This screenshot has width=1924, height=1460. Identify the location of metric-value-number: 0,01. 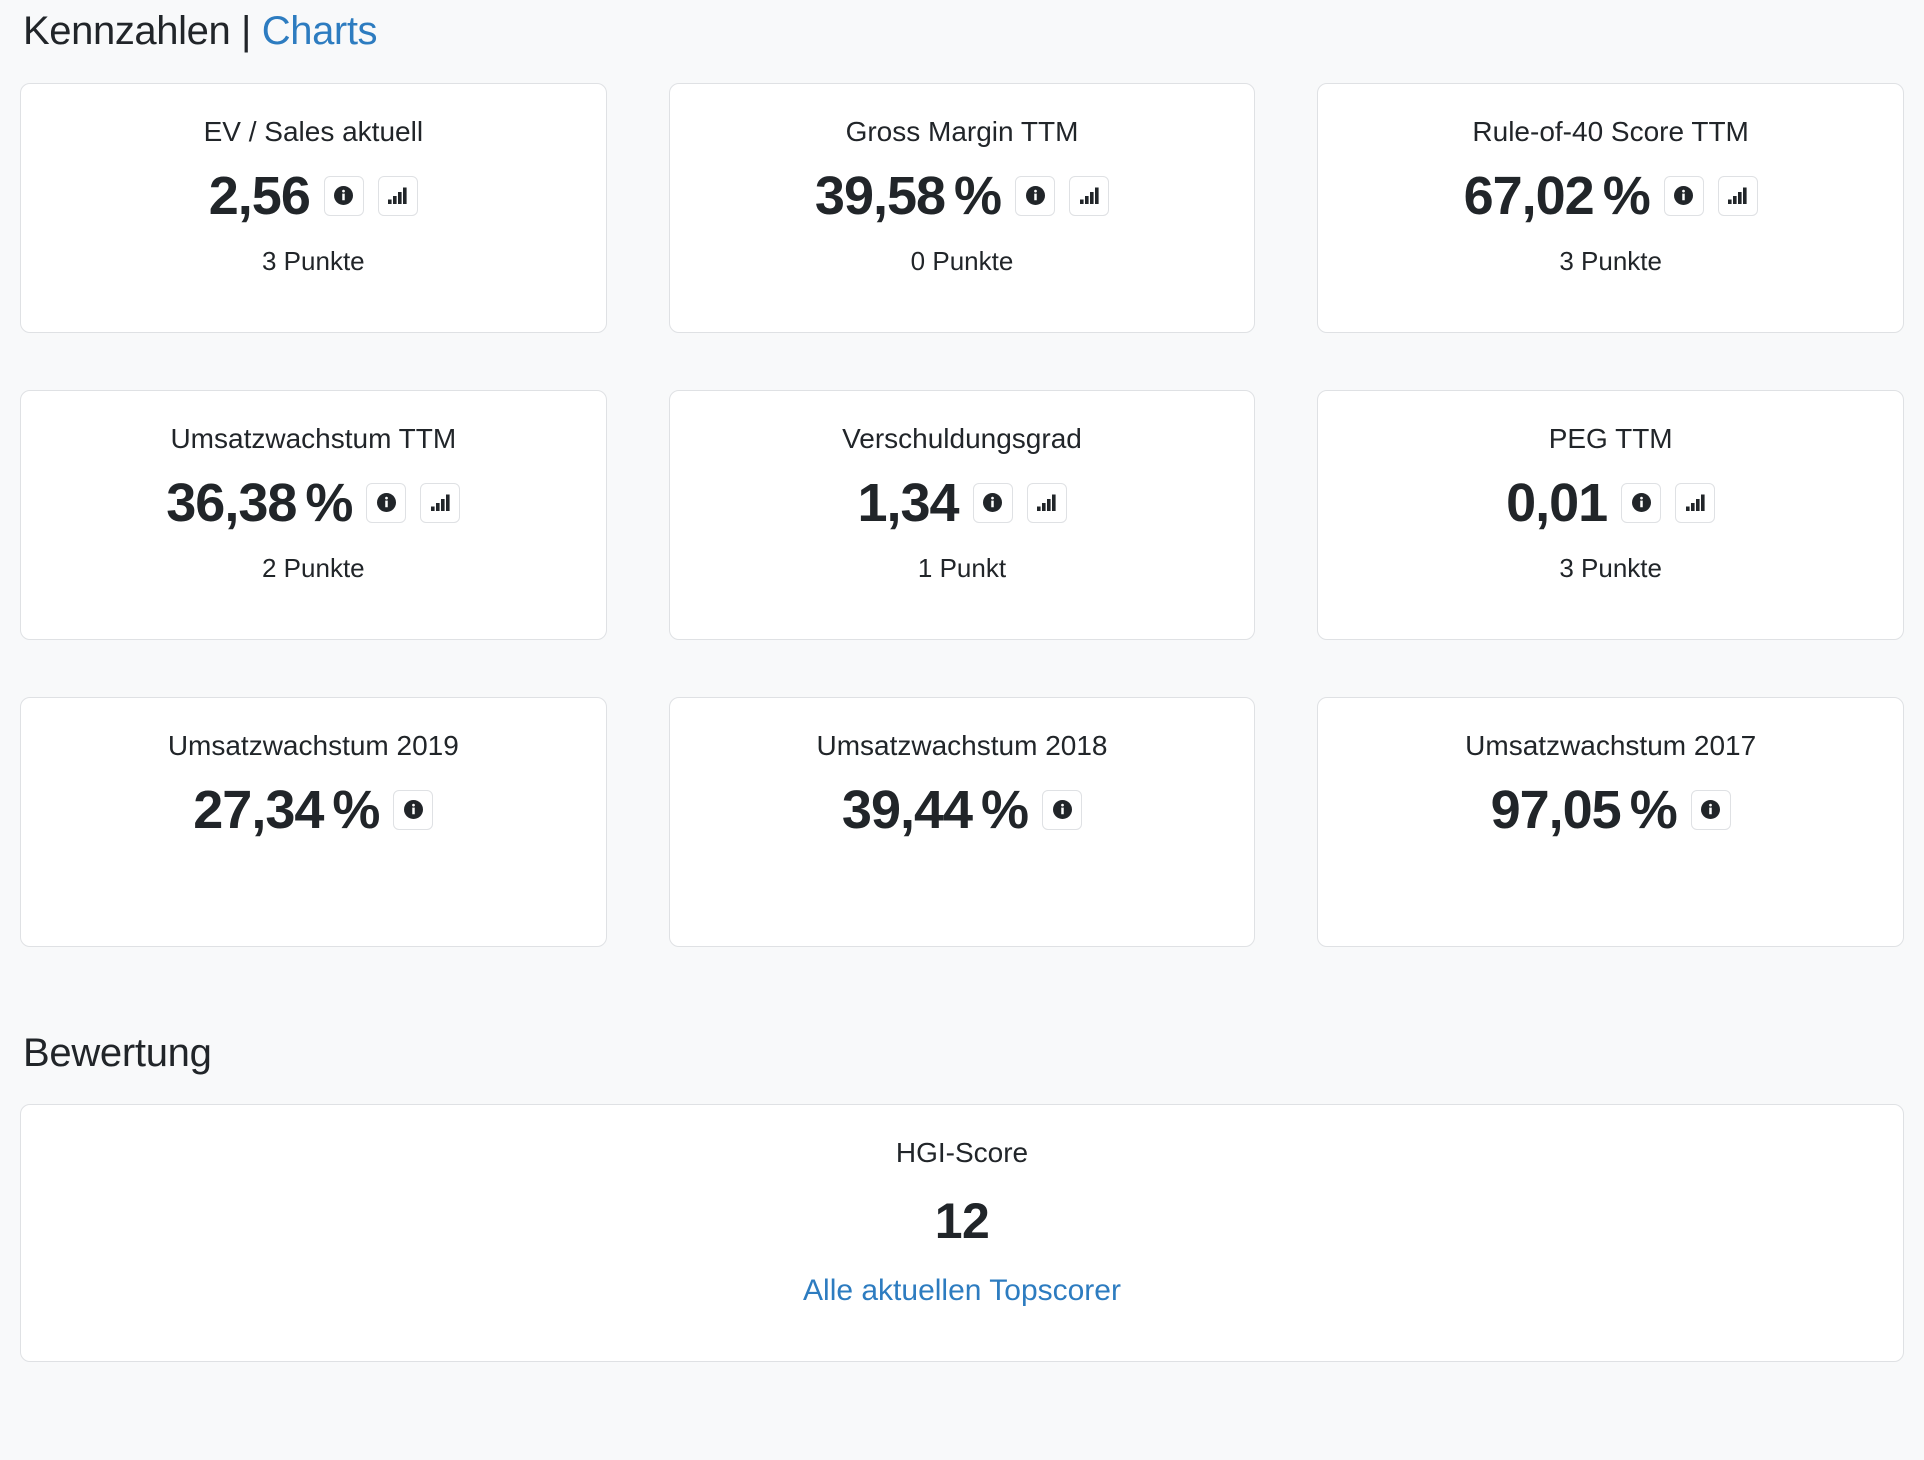
(1557, 502).